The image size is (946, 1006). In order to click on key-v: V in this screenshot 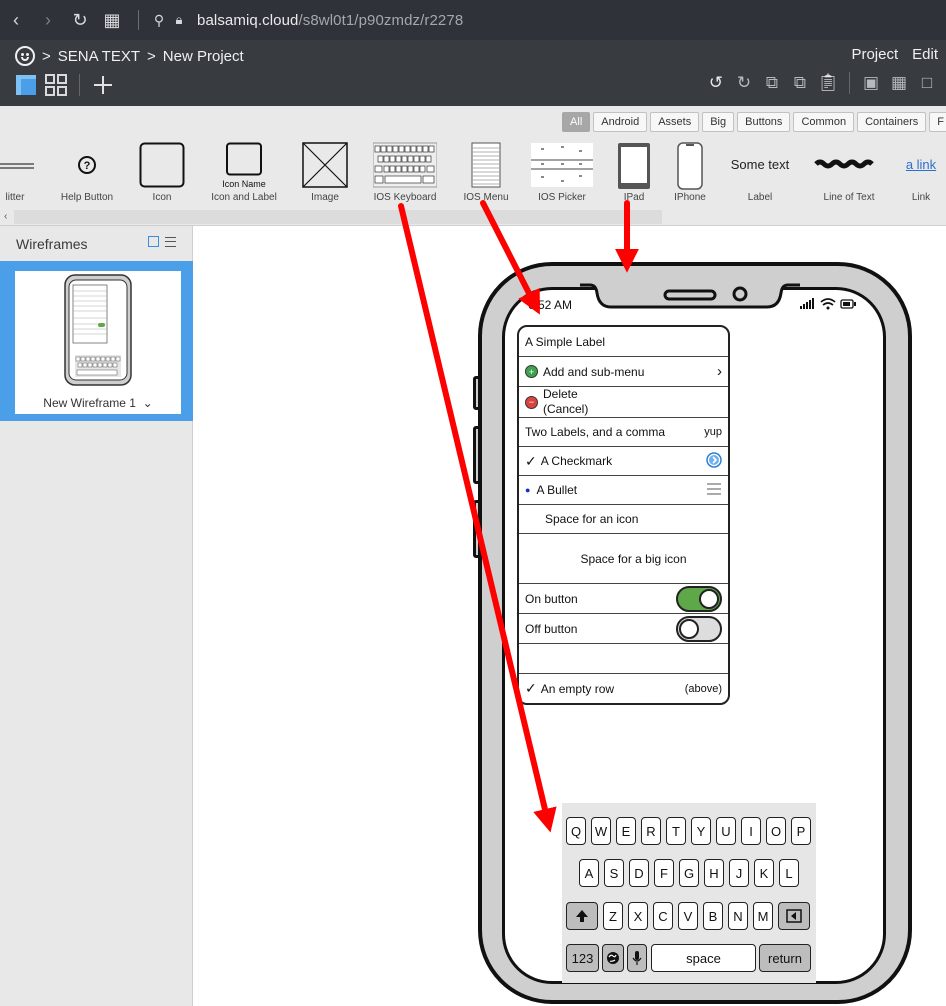, I will do `click(688, 916)`.